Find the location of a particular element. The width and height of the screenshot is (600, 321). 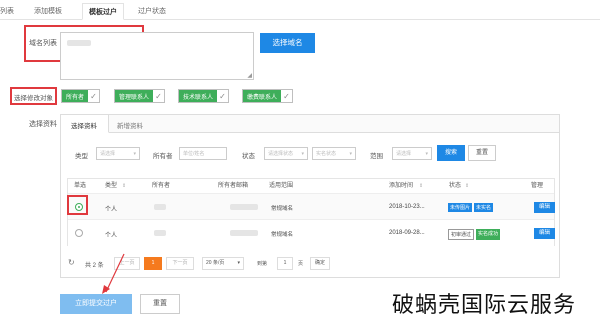

page-size-value: 20 条/页 is located at coordinates (215, 263).